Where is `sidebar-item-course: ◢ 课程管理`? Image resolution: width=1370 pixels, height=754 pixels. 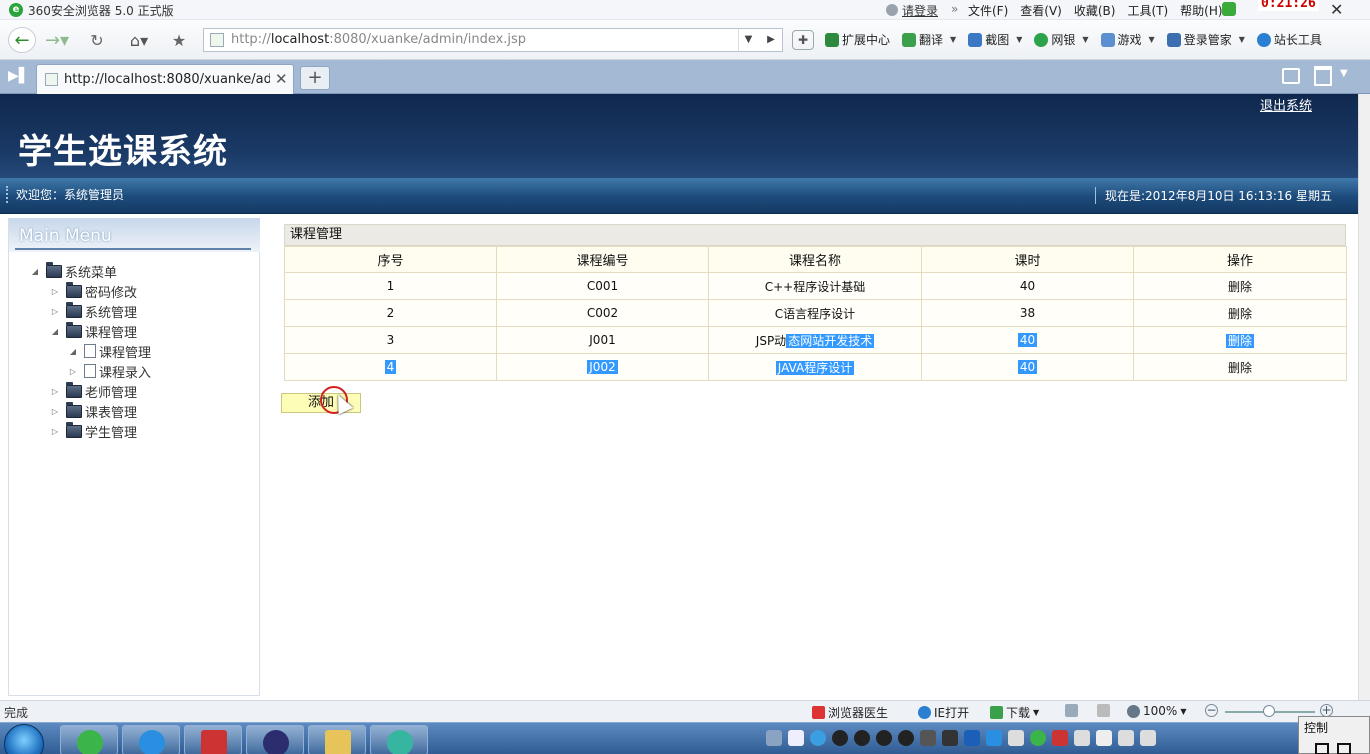
sidebar-item-course: ◢ 课程管理 is located at coordinates (93, 331).